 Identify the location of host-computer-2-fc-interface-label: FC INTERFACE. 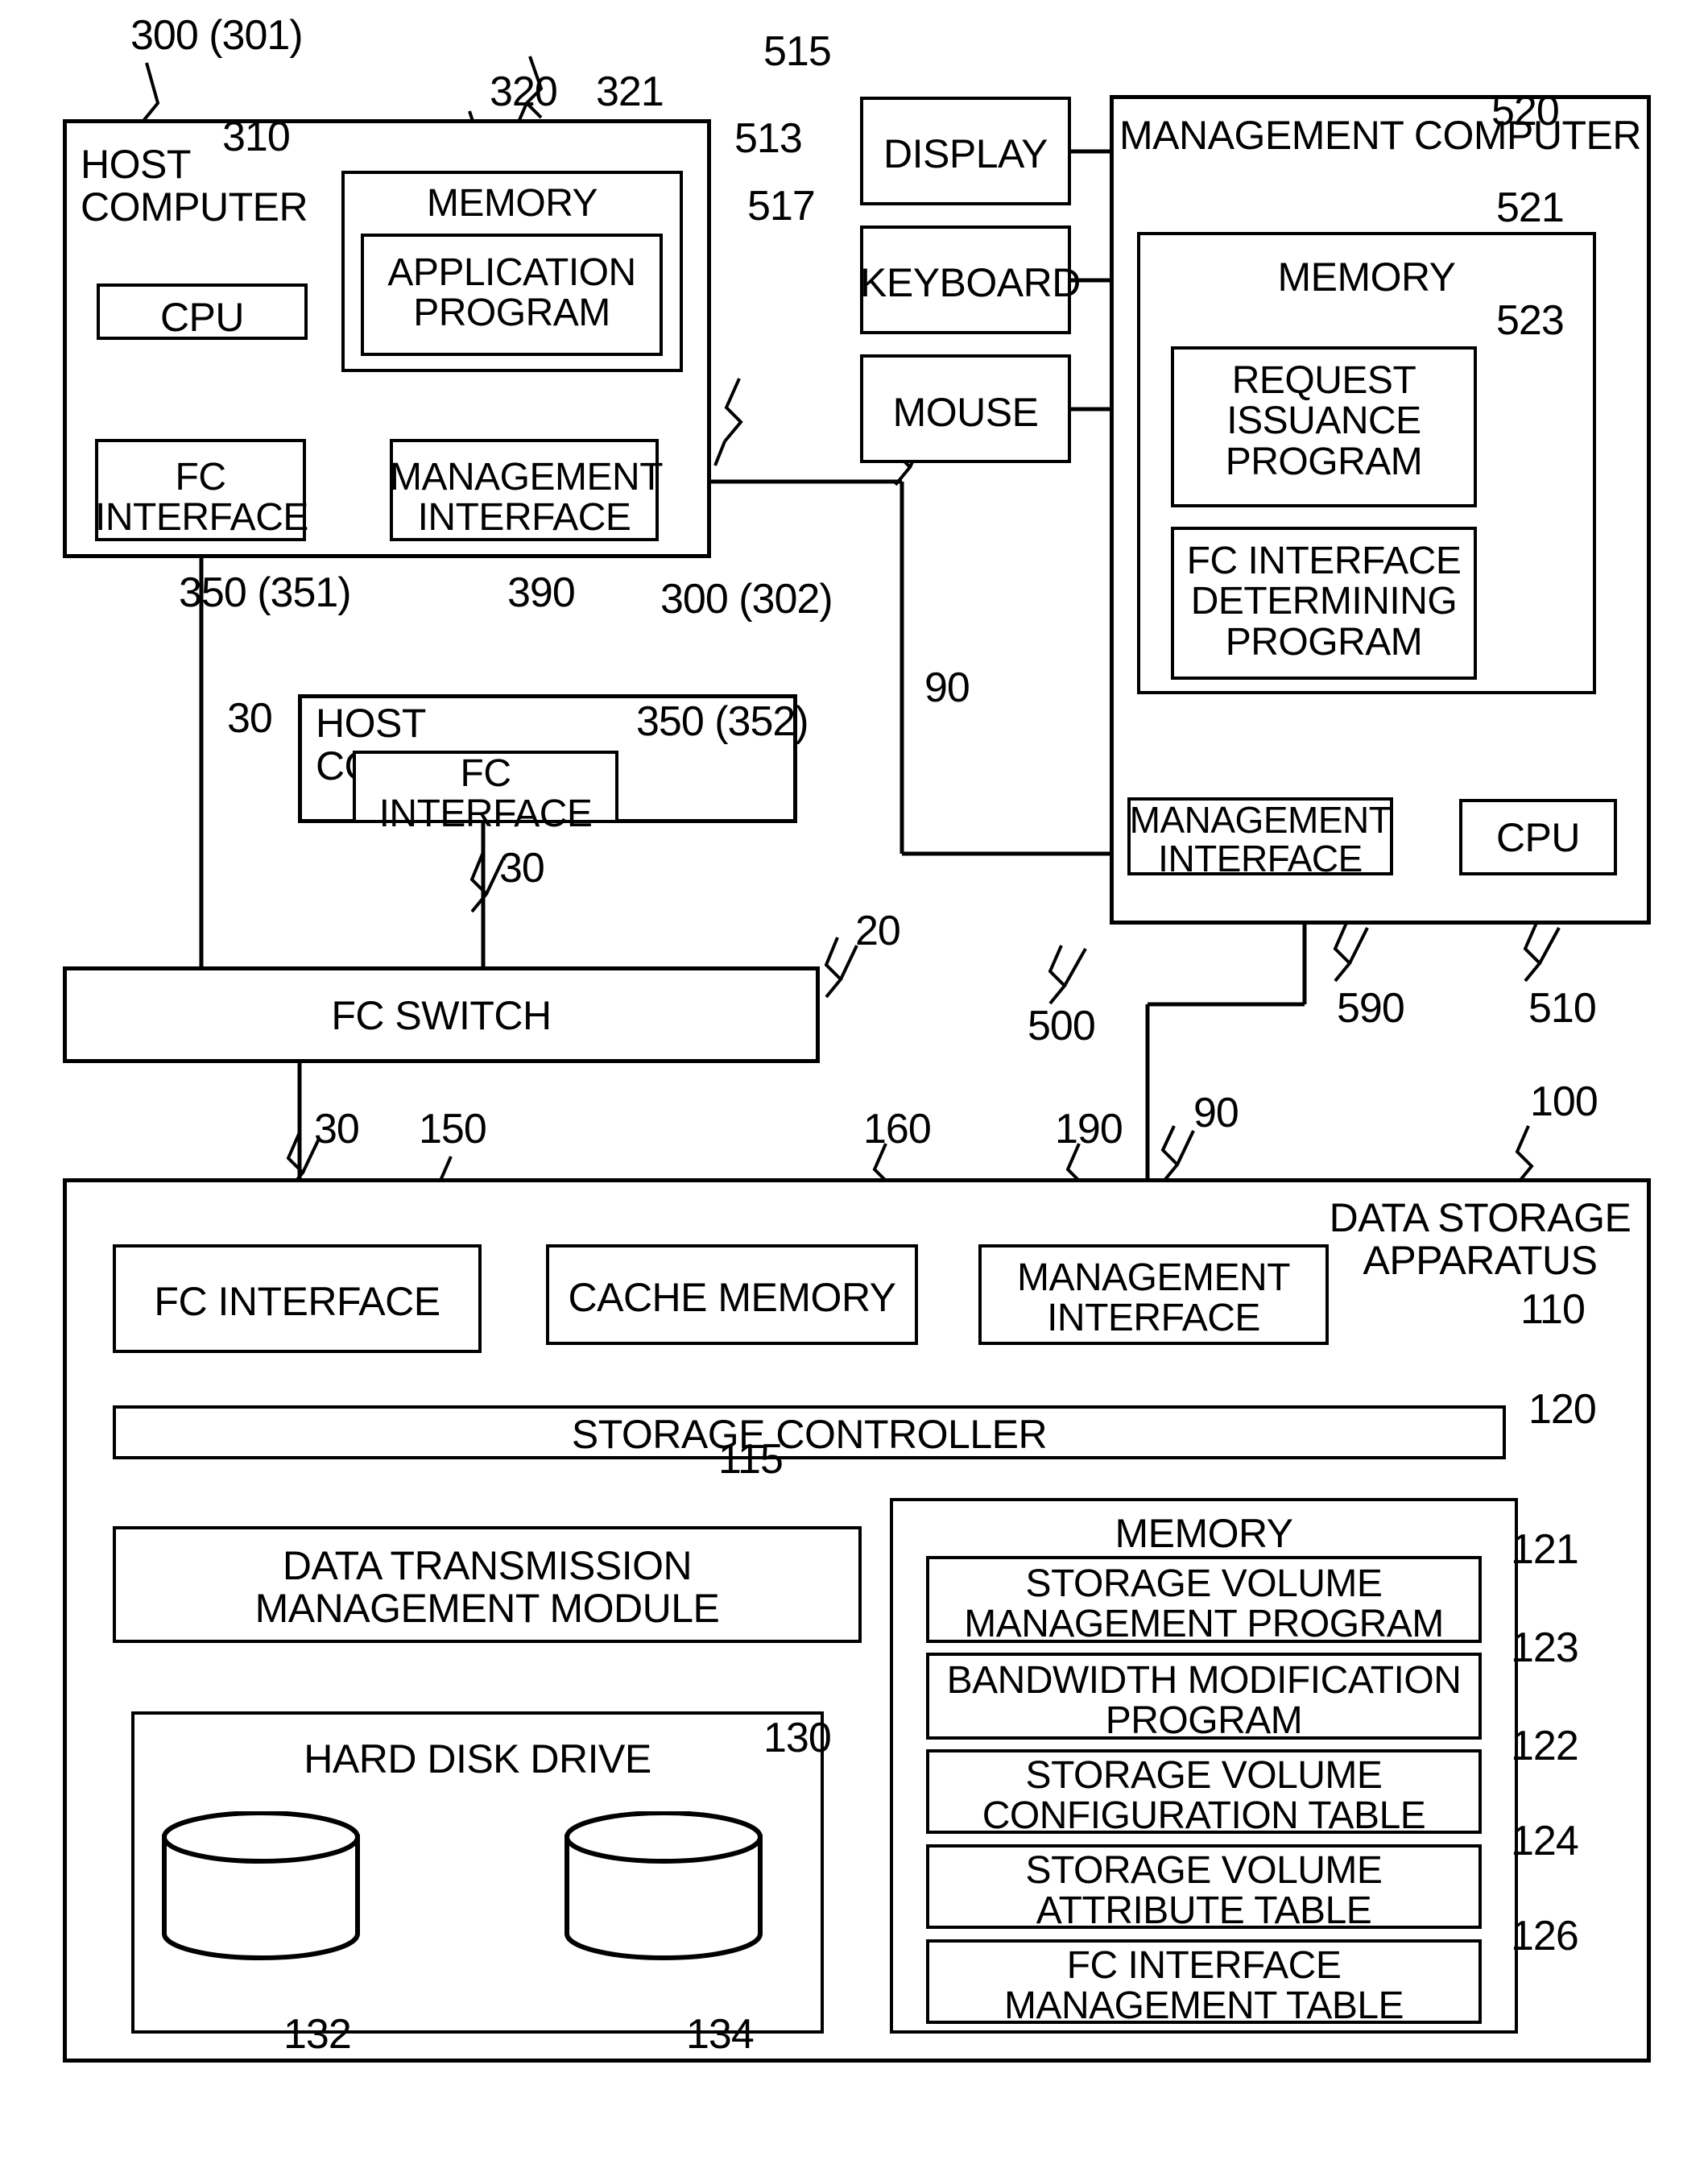
(486, 794).